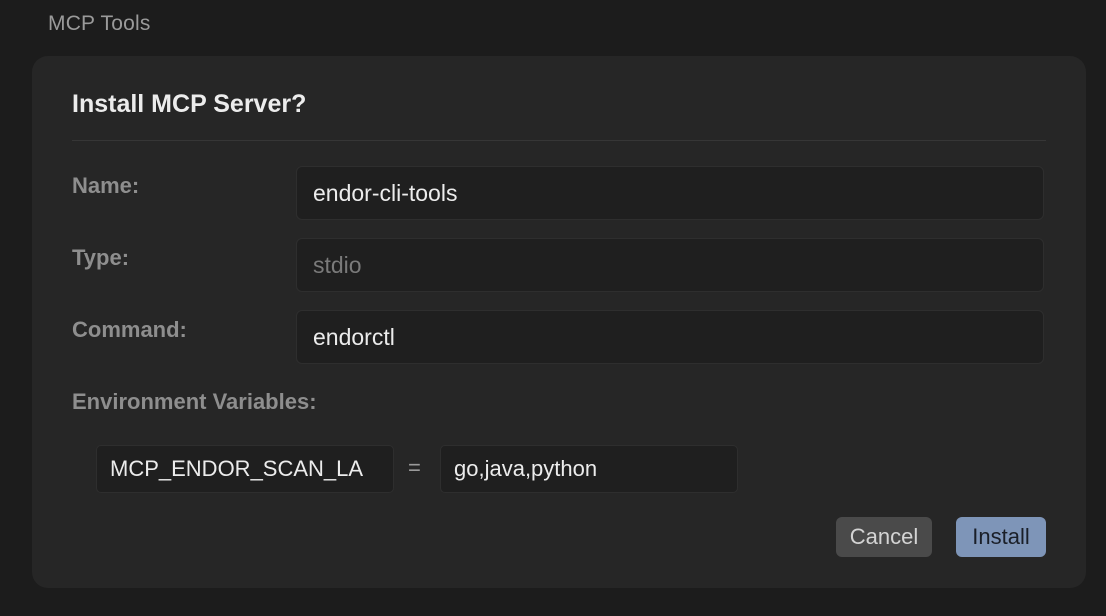  I want to click on name-field: endor-cli-tools, so click(670, 193).